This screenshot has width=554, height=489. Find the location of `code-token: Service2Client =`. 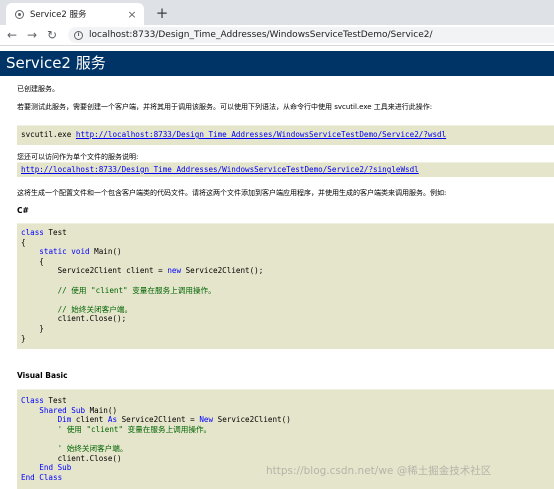

code-token: Service2Client = is located at coordinates (158, 420).